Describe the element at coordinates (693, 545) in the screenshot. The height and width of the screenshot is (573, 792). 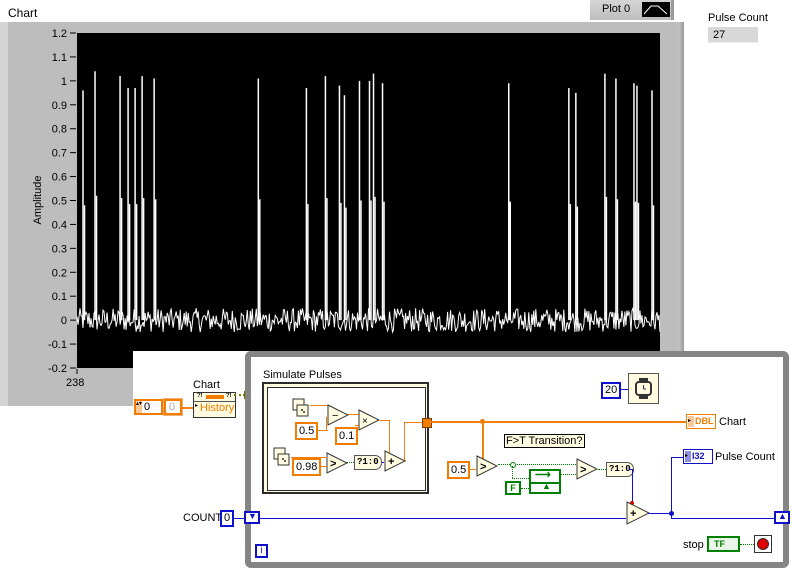
I see `stop-label: stop` at that location.